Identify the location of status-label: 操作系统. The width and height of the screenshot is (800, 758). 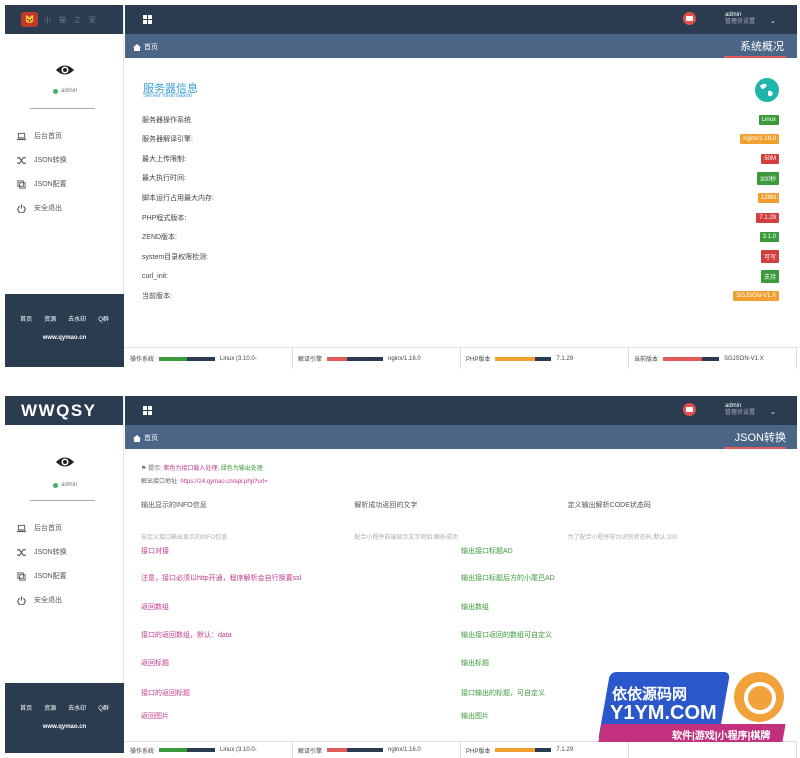
(142, 360).